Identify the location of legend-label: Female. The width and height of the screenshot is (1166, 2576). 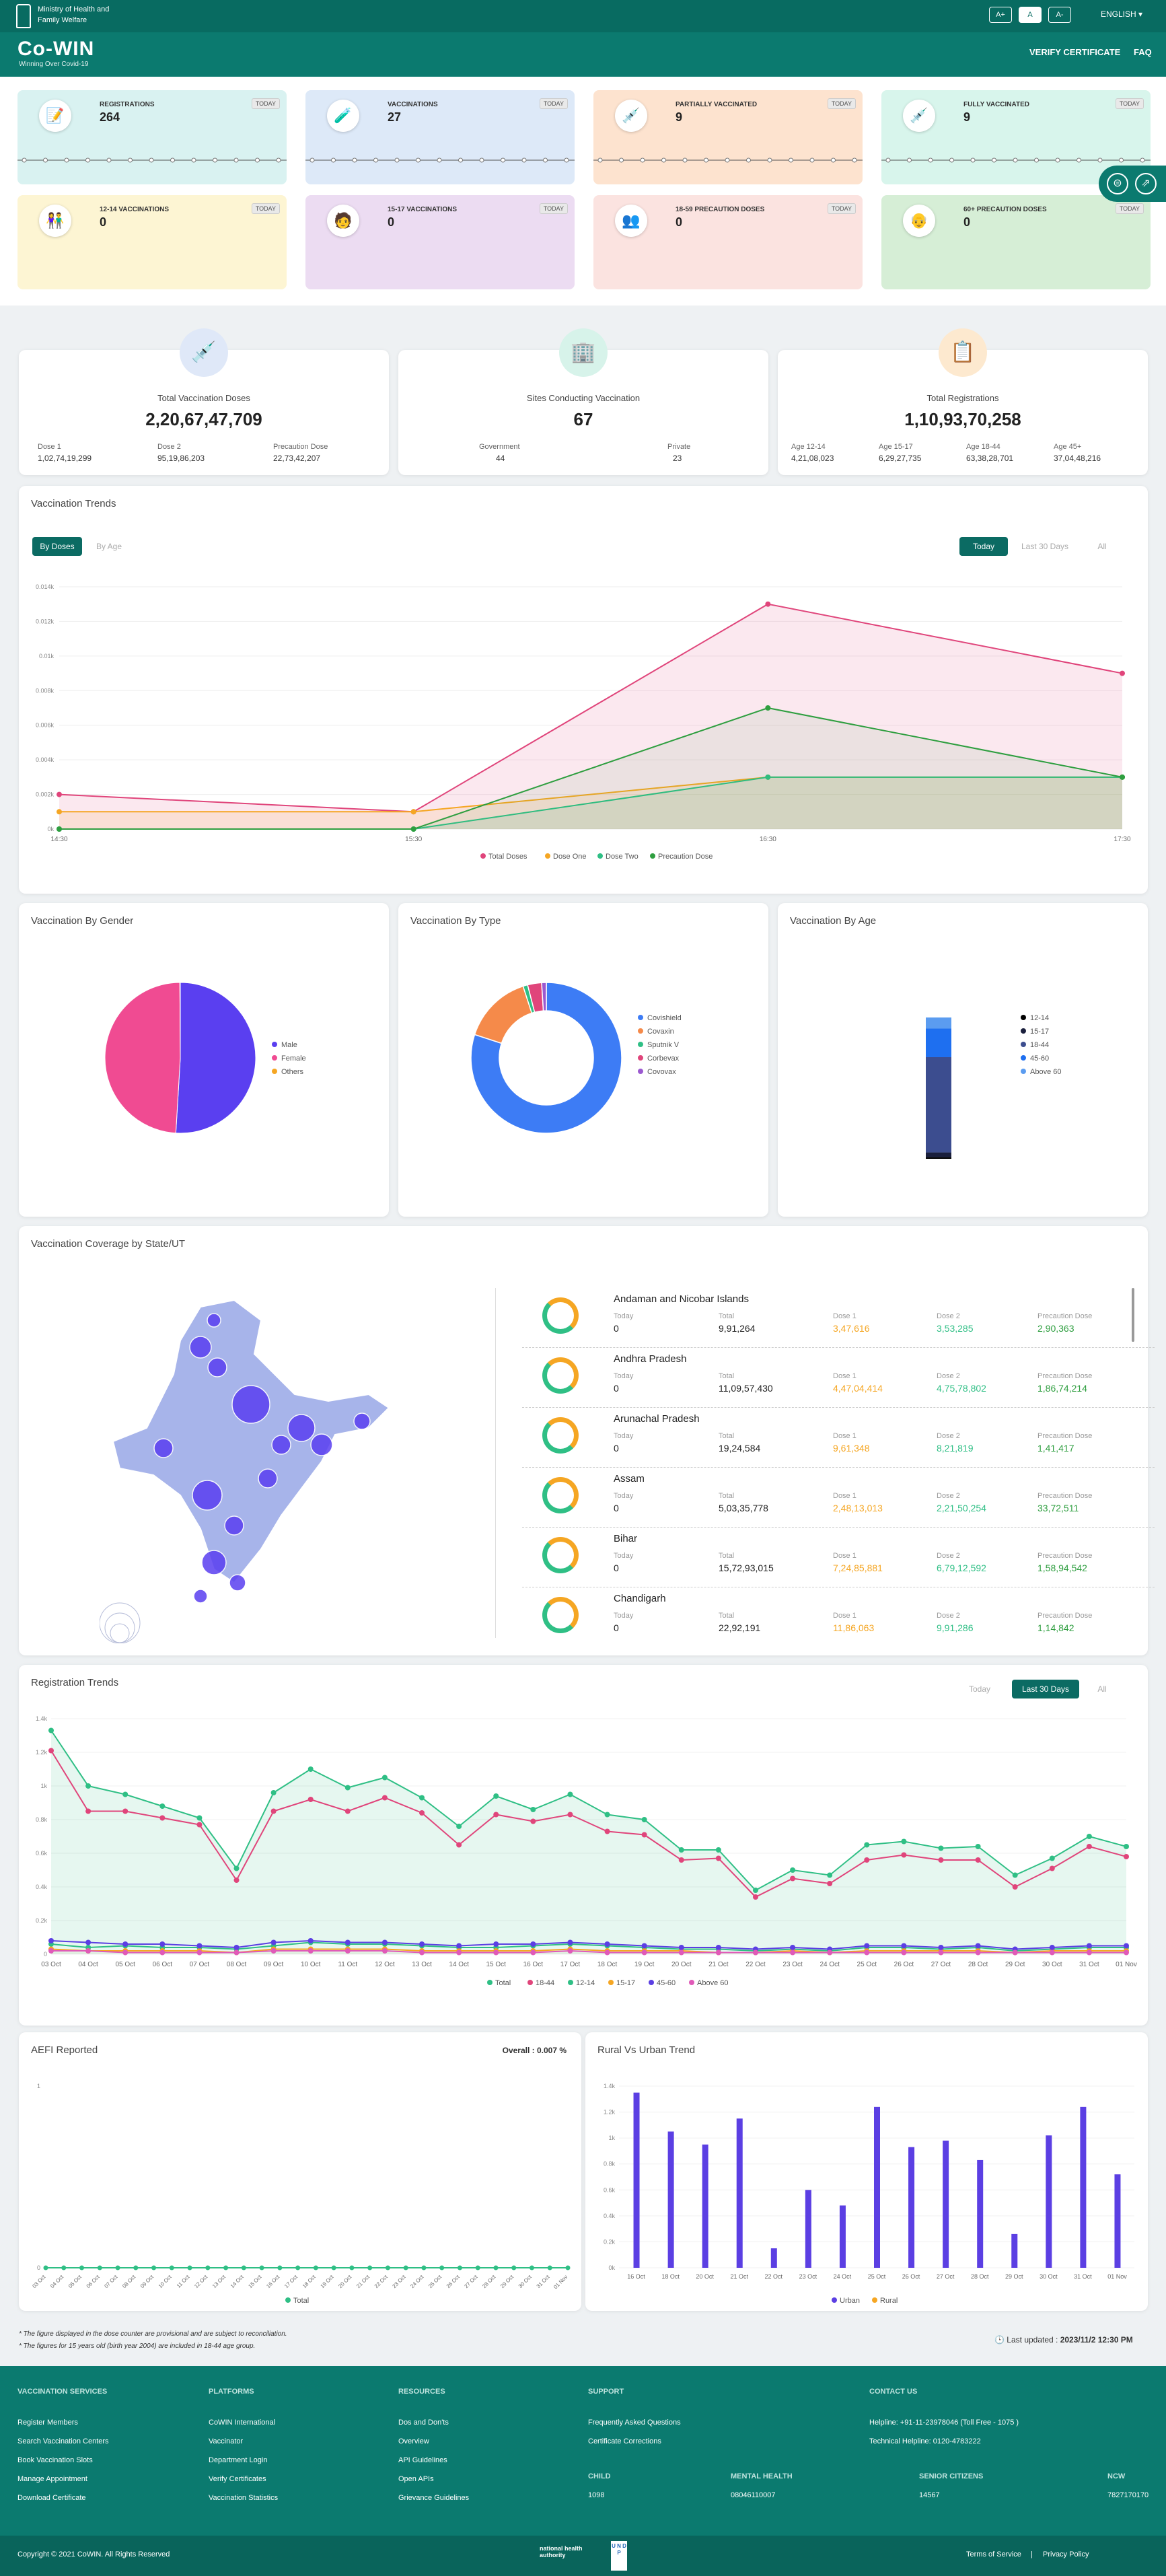
(293, 1058).